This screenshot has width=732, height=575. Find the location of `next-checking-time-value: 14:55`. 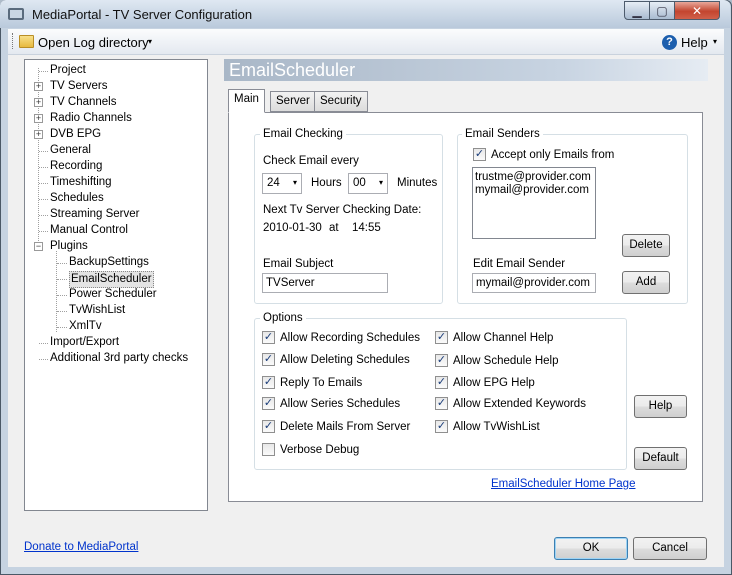

next-checking-time-value: 14:55 is located at coordinates (366, 228).